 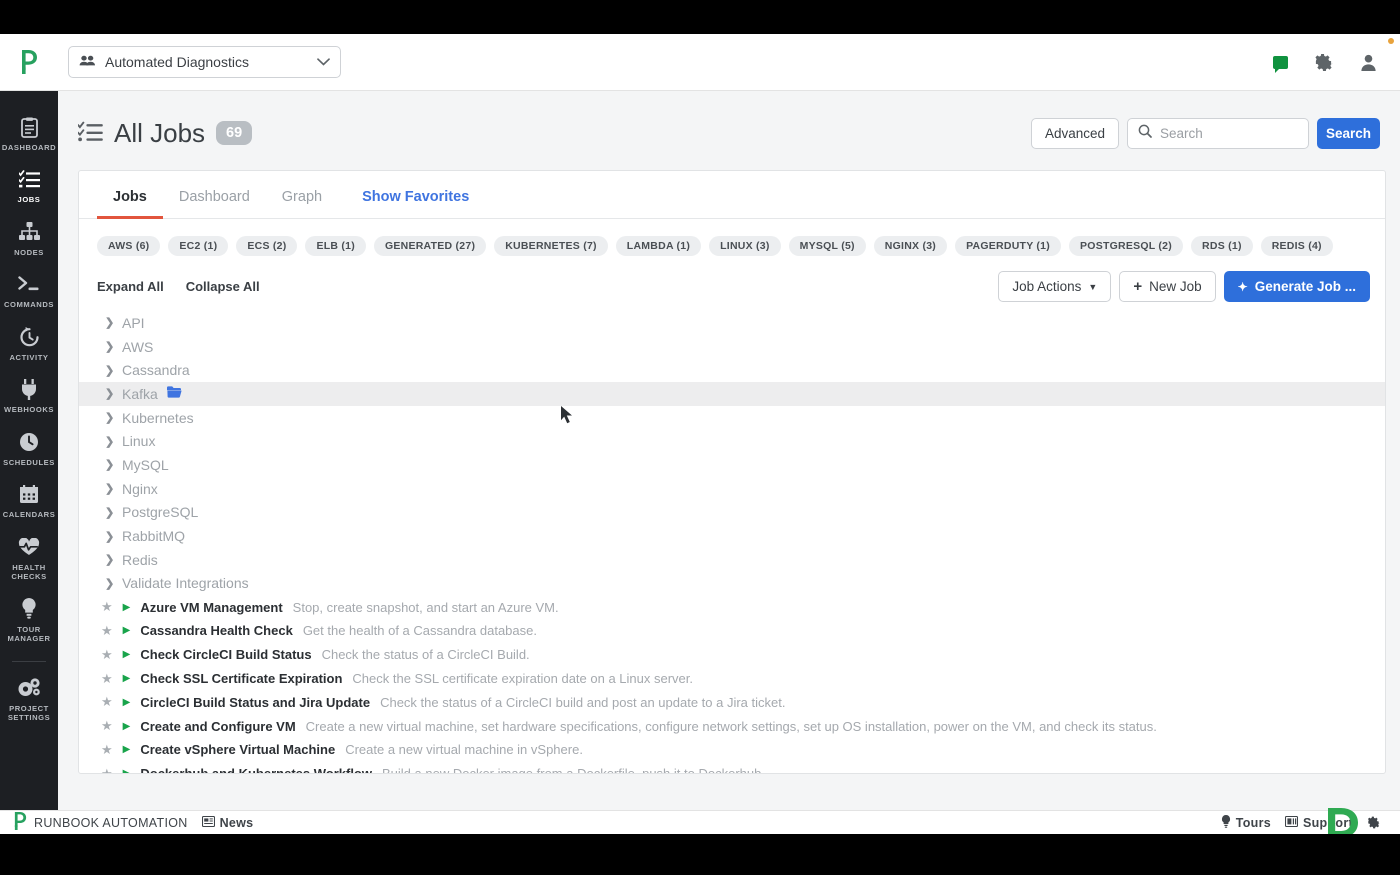 I want to click on search-button: Search, so click(x=1348, y=133).